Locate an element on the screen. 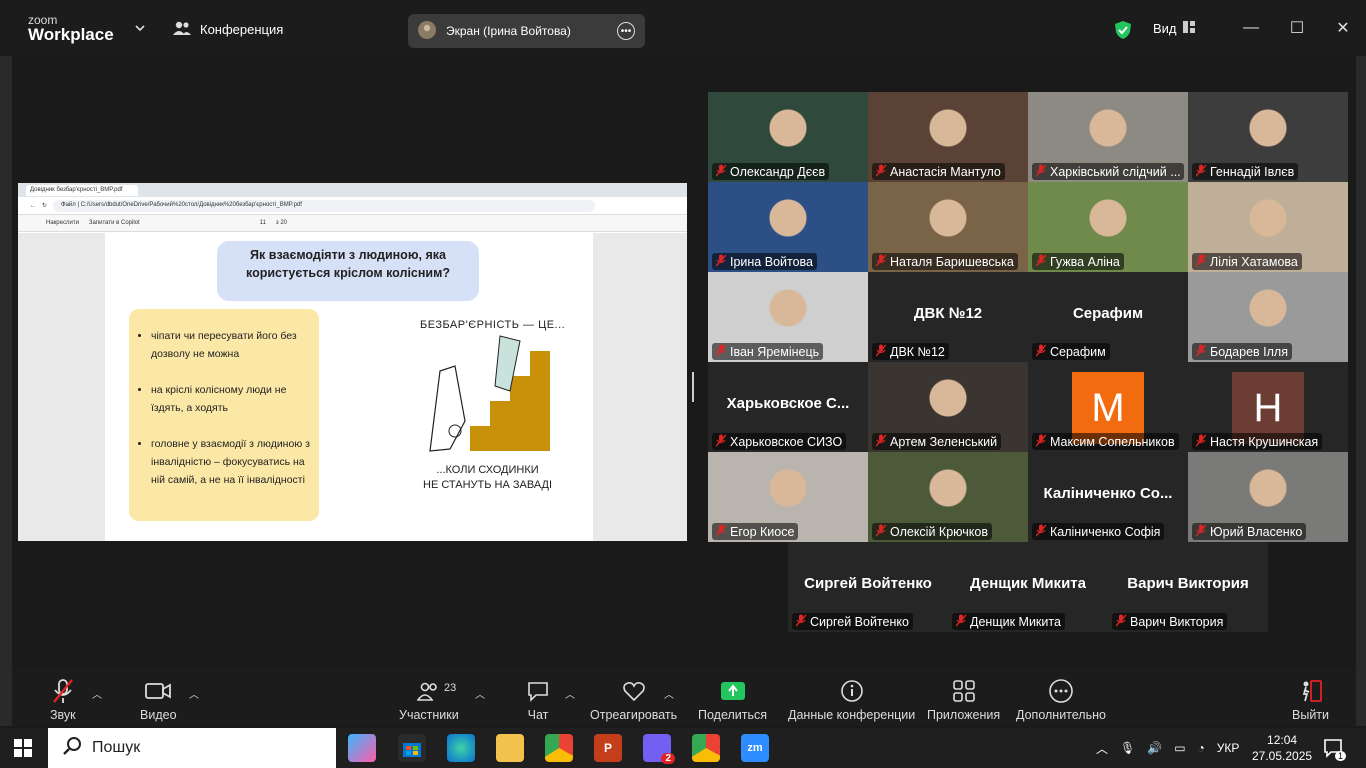  presenter-avatar-icon is located at coordinates (427, 31).